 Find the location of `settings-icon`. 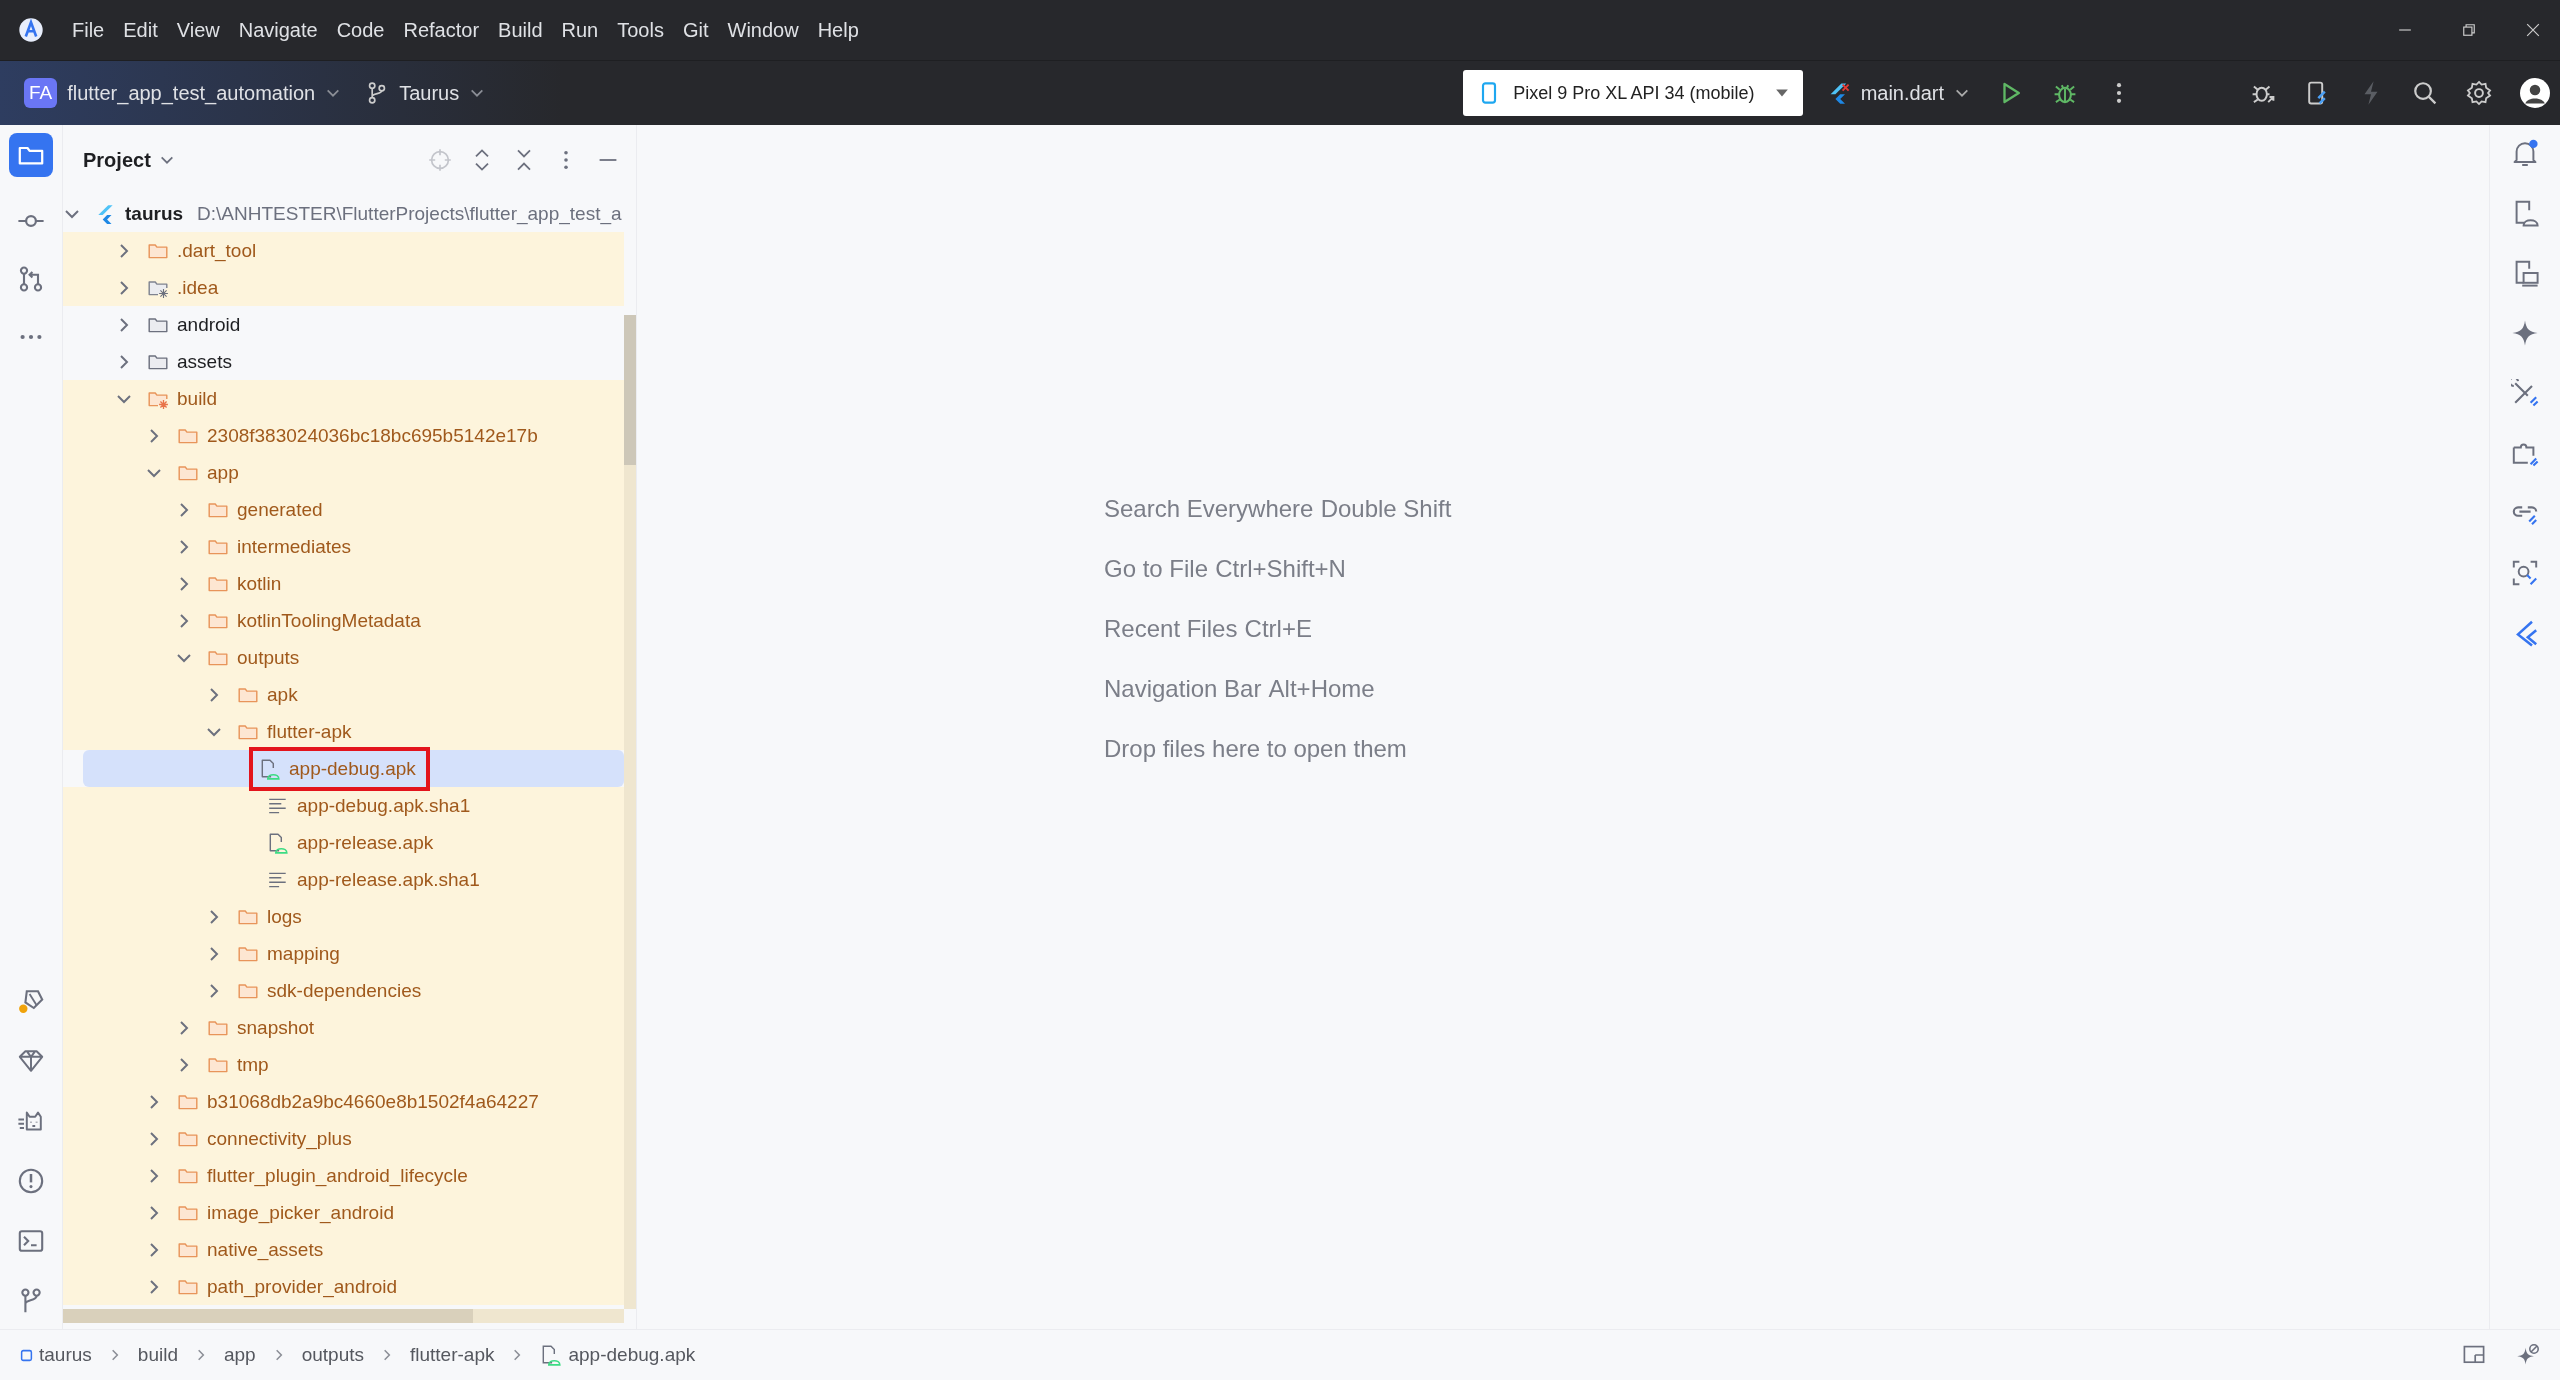

settings-icon is located at coordinates (2479, 93).